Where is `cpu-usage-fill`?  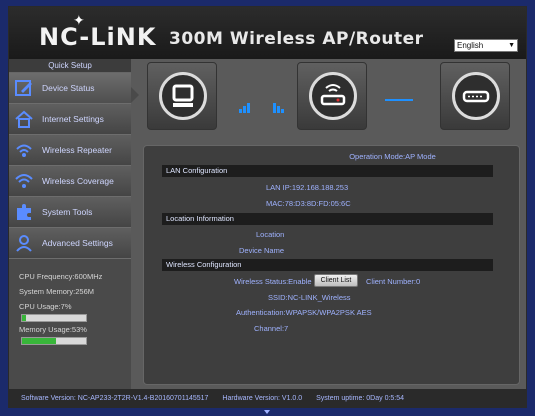
cpu-usage-fill is located at coordinates (24, 318).